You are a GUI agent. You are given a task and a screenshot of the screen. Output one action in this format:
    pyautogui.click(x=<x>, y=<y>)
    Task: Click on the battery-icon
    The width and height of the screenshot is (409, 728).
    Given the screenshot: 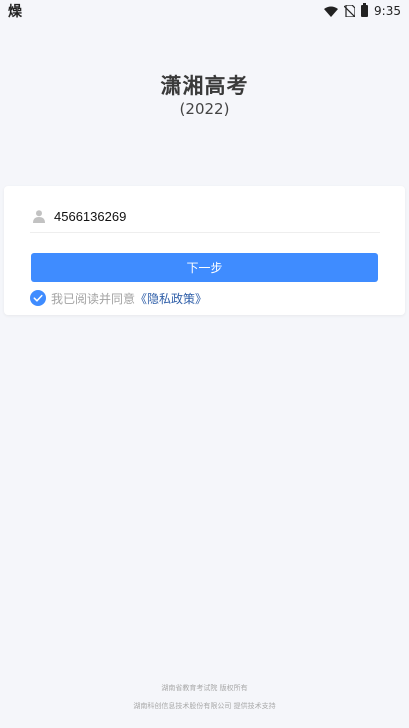 What is the action you would take?
    pyautogui.click(x=365, y=10)
    